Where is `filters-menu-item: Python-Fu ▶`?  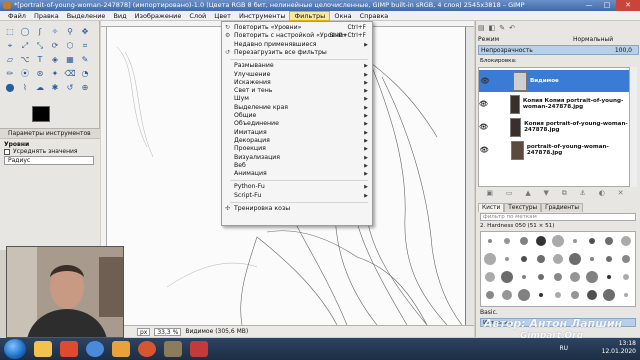 filters-menu-item: Python-Fu ▶ is located at coordinates (297, 187).